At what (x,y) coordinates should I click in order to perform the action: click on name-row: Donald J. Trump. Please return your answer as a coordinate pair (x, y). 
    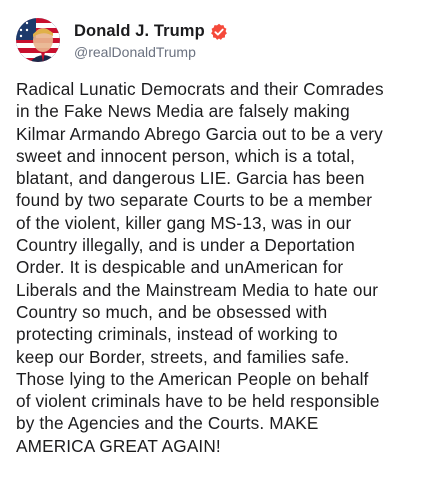
    Looking at the image, I should click on (151, 32).